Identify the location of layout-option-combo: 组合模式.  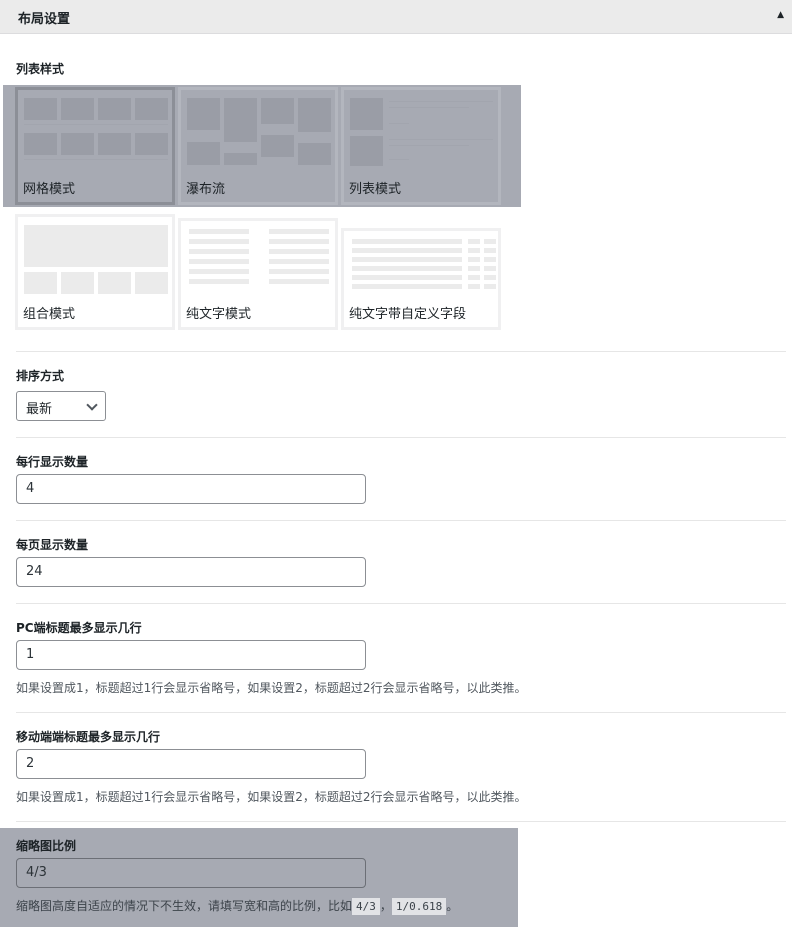
(95, 272).